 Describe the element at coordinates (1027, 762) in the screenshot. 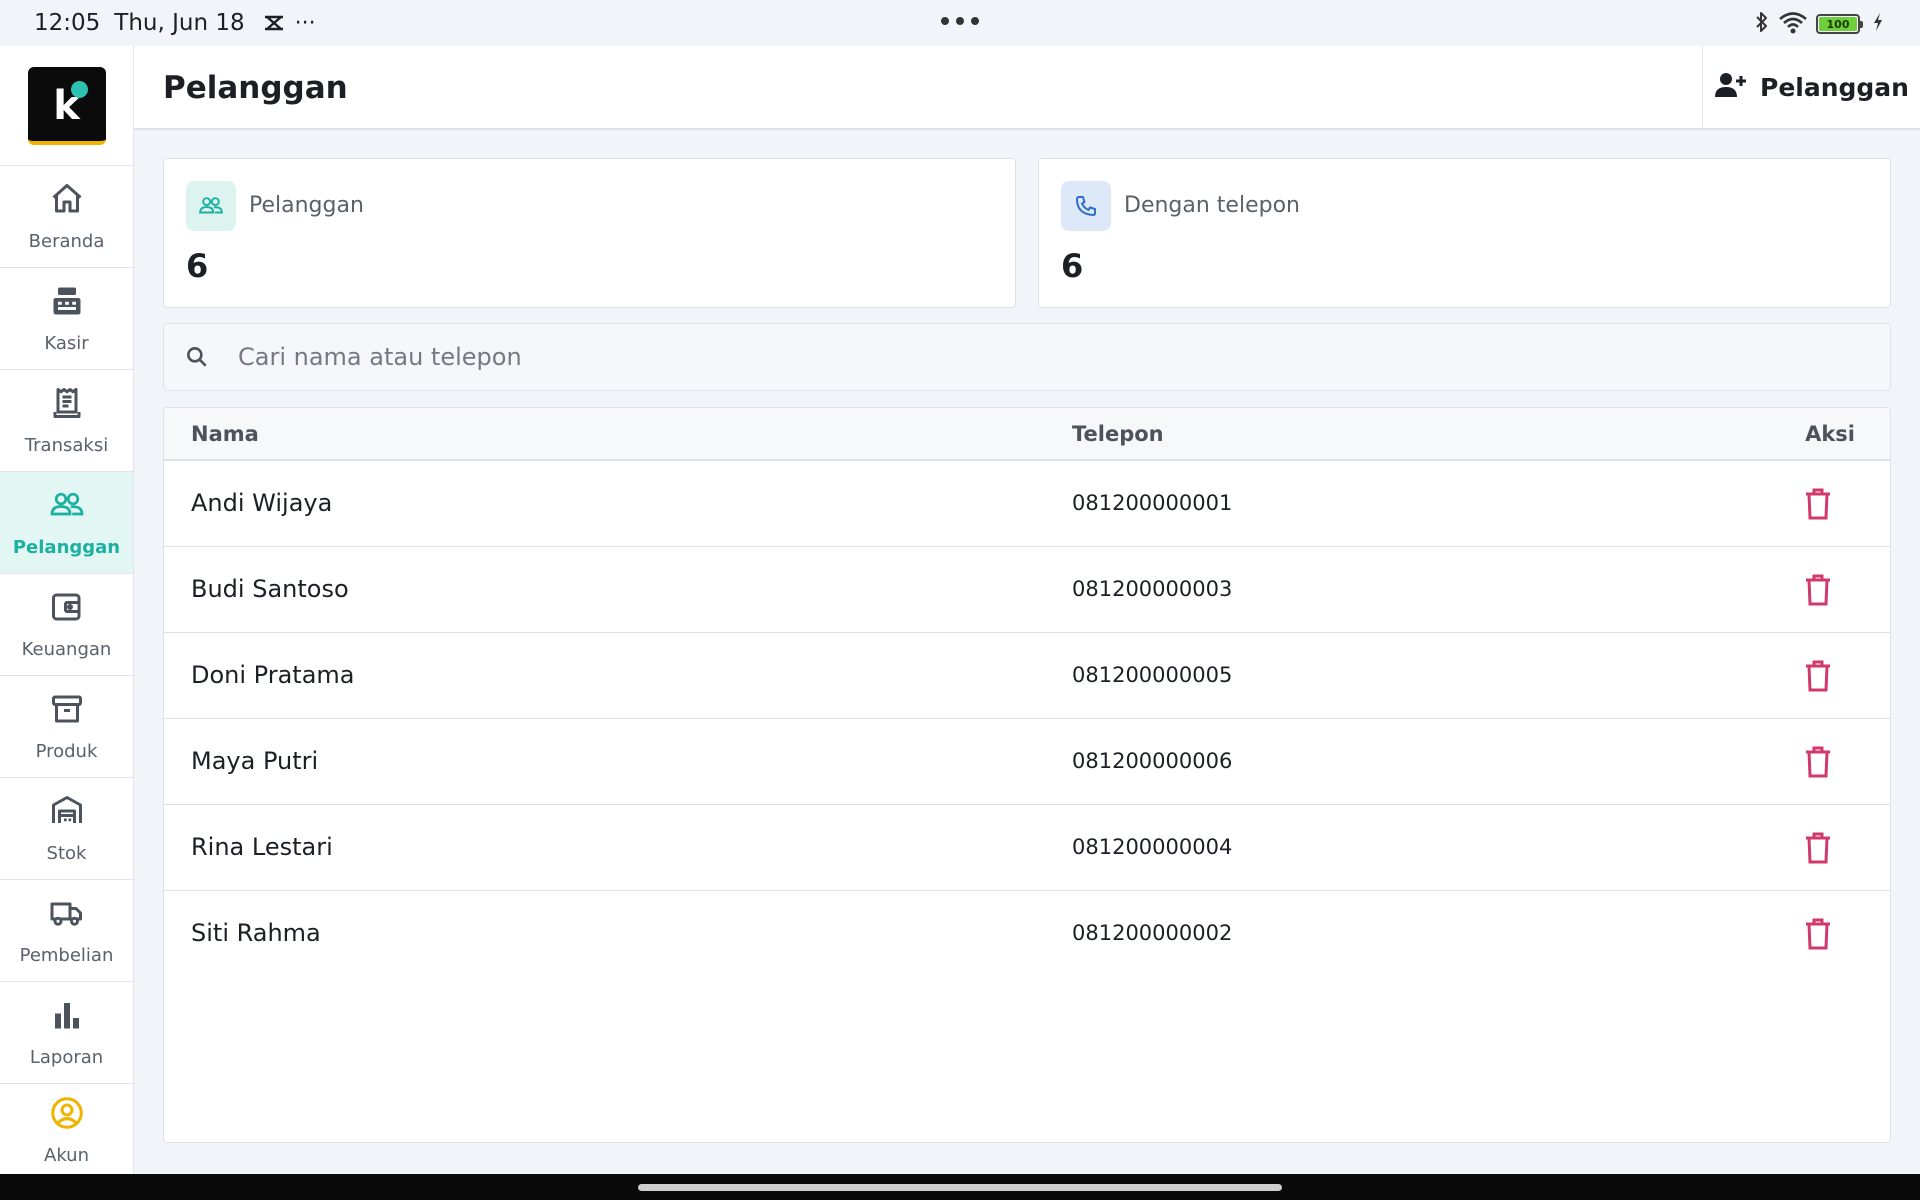

I see `table-row: Maya Putri 081200000006` at that location.